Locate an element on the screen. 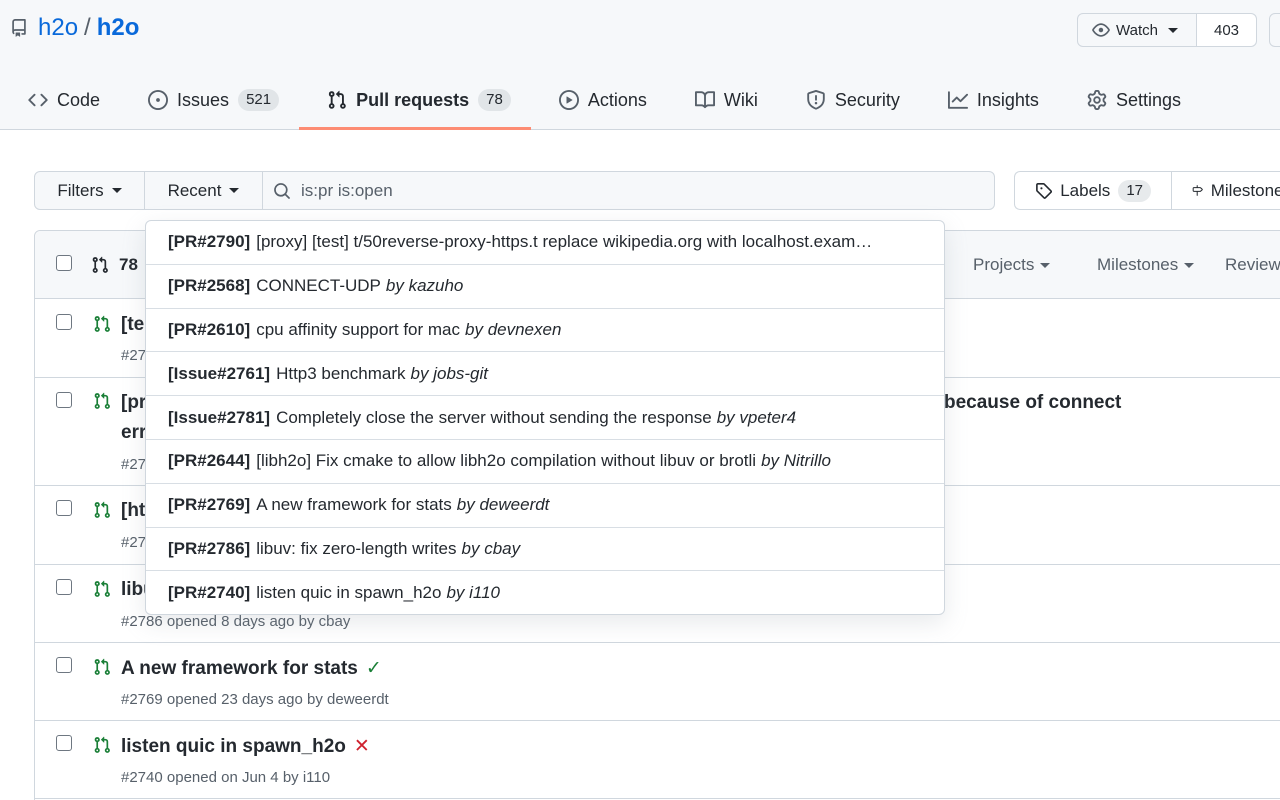  search-input: is:pr is:open is located at coordinates (629, 190).